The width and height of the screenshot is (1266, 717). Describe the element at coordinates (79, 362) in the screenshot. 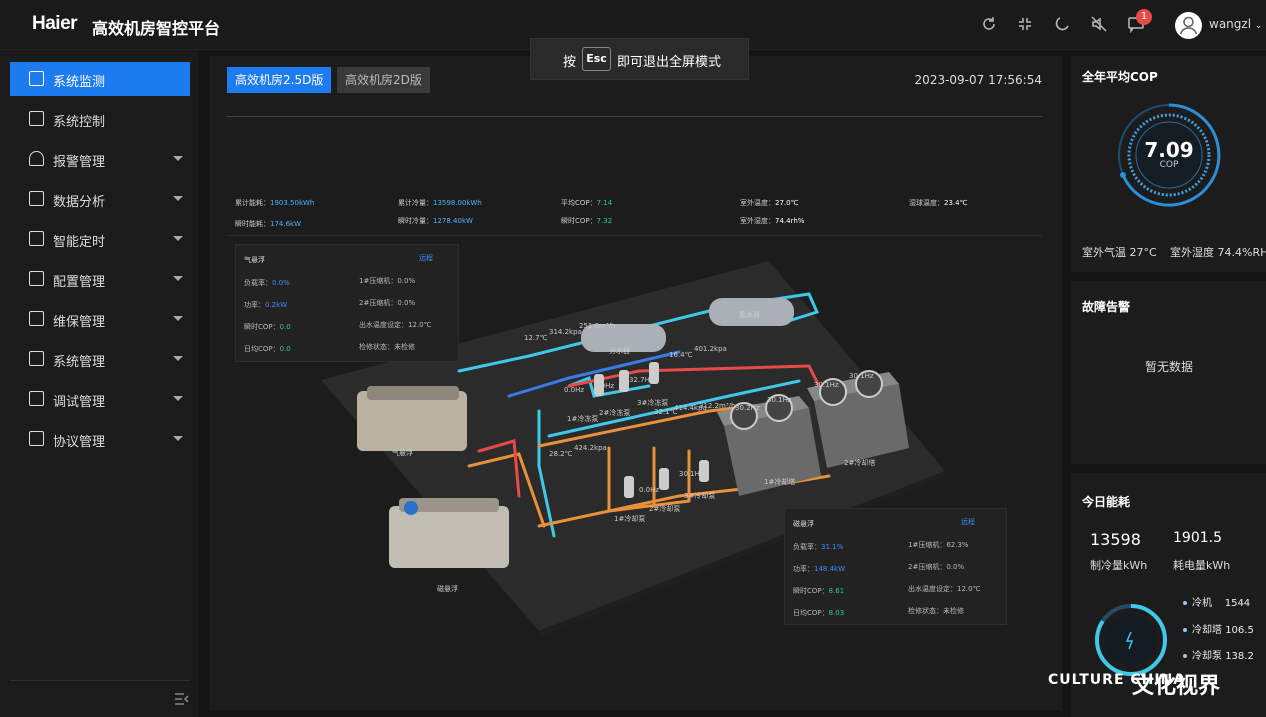

I see `sidebar-item-label: 系统管理` at that location.